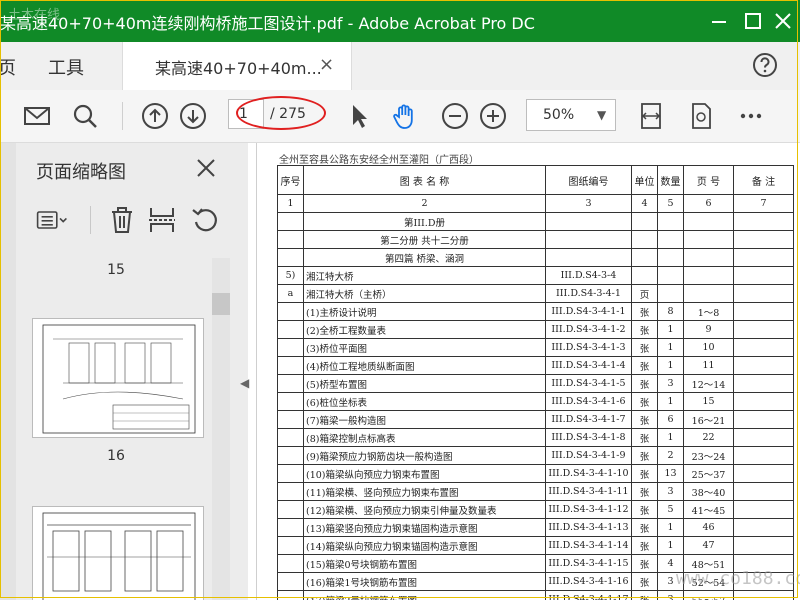 This screenshot has height=600, width=800. What do you see at coordinates (535, 595) in the screenshot?
I see `table-row: (17)箱梁2号块钢筋布置图III.D.S4-3-4-1-17张355～57` at bounding box center [535, 595].